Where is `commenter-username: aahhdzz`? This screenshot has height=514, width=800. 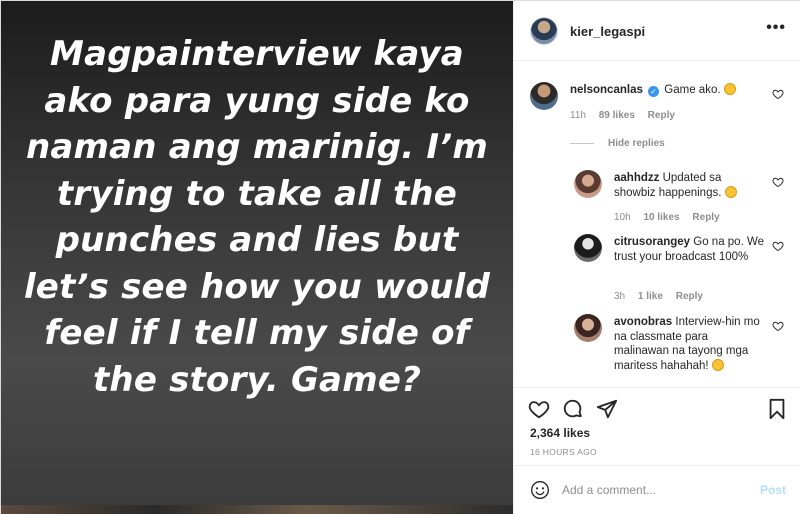
commenter-username: aahhdzz is located at coordinates (636, 178).